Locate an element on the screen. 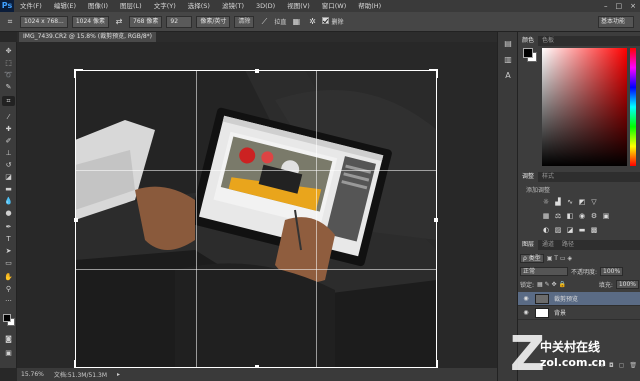 The image size is (640, 381). gradient-tool-icon: ▬ is located at coordinates (8, 189).